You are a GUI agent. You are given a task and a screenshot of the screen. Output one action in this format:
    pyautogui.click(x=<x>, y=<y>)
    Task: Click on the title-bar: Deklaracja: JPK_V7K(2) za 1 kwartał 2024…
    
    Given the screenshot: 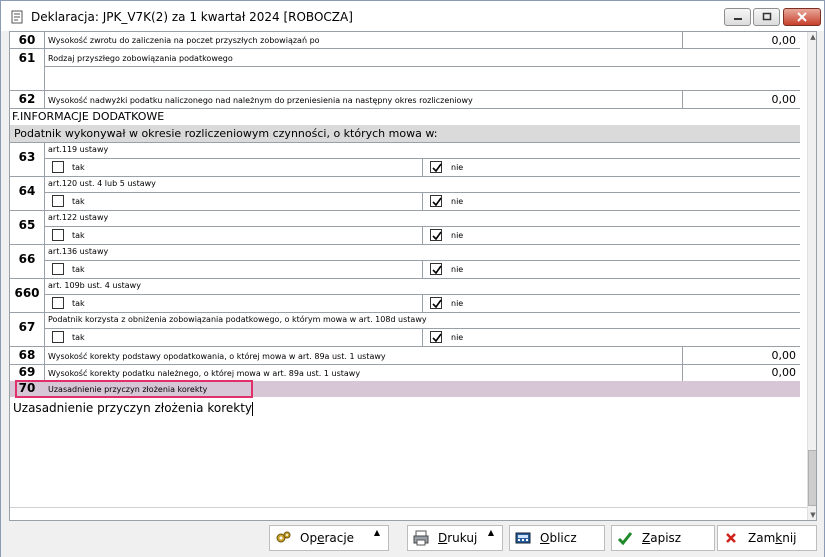 What is the action you would take?
    pyautogui.click(x=412, y=16)
    